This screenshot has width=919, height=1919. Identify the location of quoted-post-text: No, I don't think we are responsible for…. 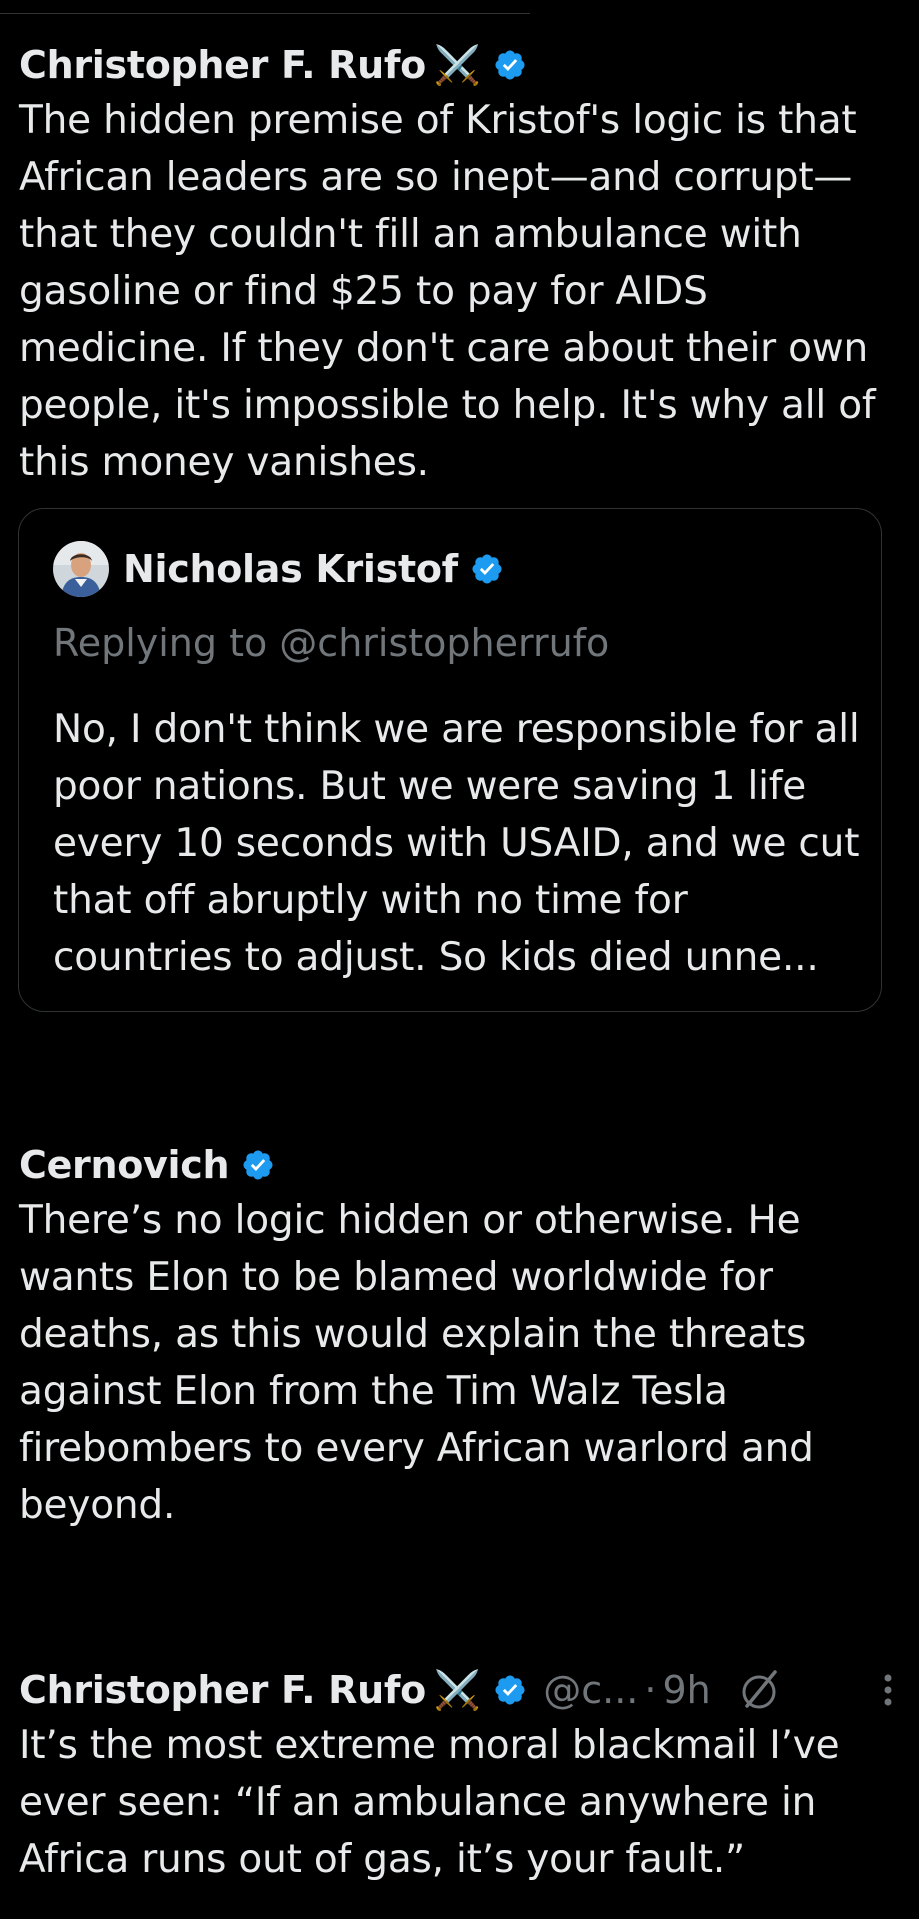
(456, 843).